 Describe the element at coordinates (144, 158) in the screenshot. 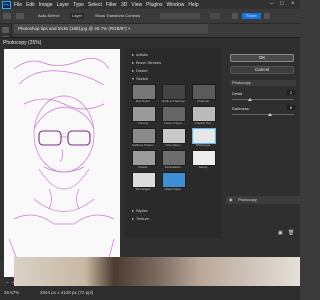

I see `thumb-plaster` at that location.